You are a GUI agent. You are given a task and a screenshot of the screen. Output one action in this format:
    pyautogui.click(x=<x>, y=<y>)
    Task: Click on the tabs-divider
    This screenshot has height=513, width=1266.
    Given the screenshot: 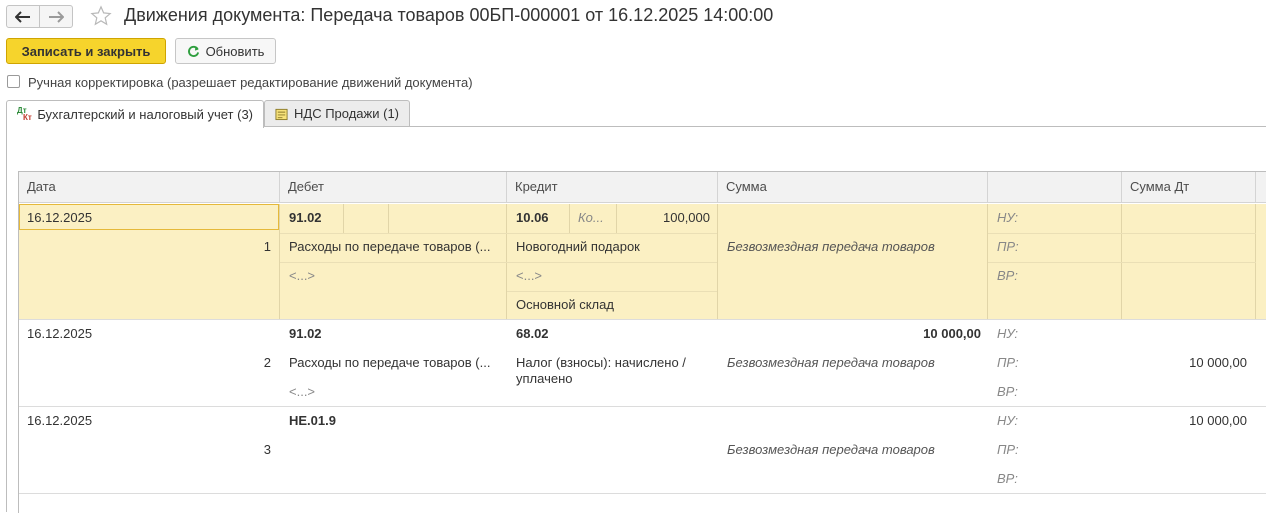 What is the action you would take?
    pyautogui.click(x=765, y=126)
    